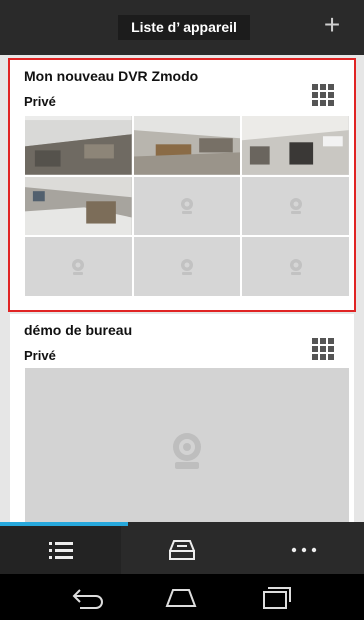 This screenshot has height=620, width=364. Describe the element at coordinates (88, 597) in the screenshot. I see `back-icon` at that location.